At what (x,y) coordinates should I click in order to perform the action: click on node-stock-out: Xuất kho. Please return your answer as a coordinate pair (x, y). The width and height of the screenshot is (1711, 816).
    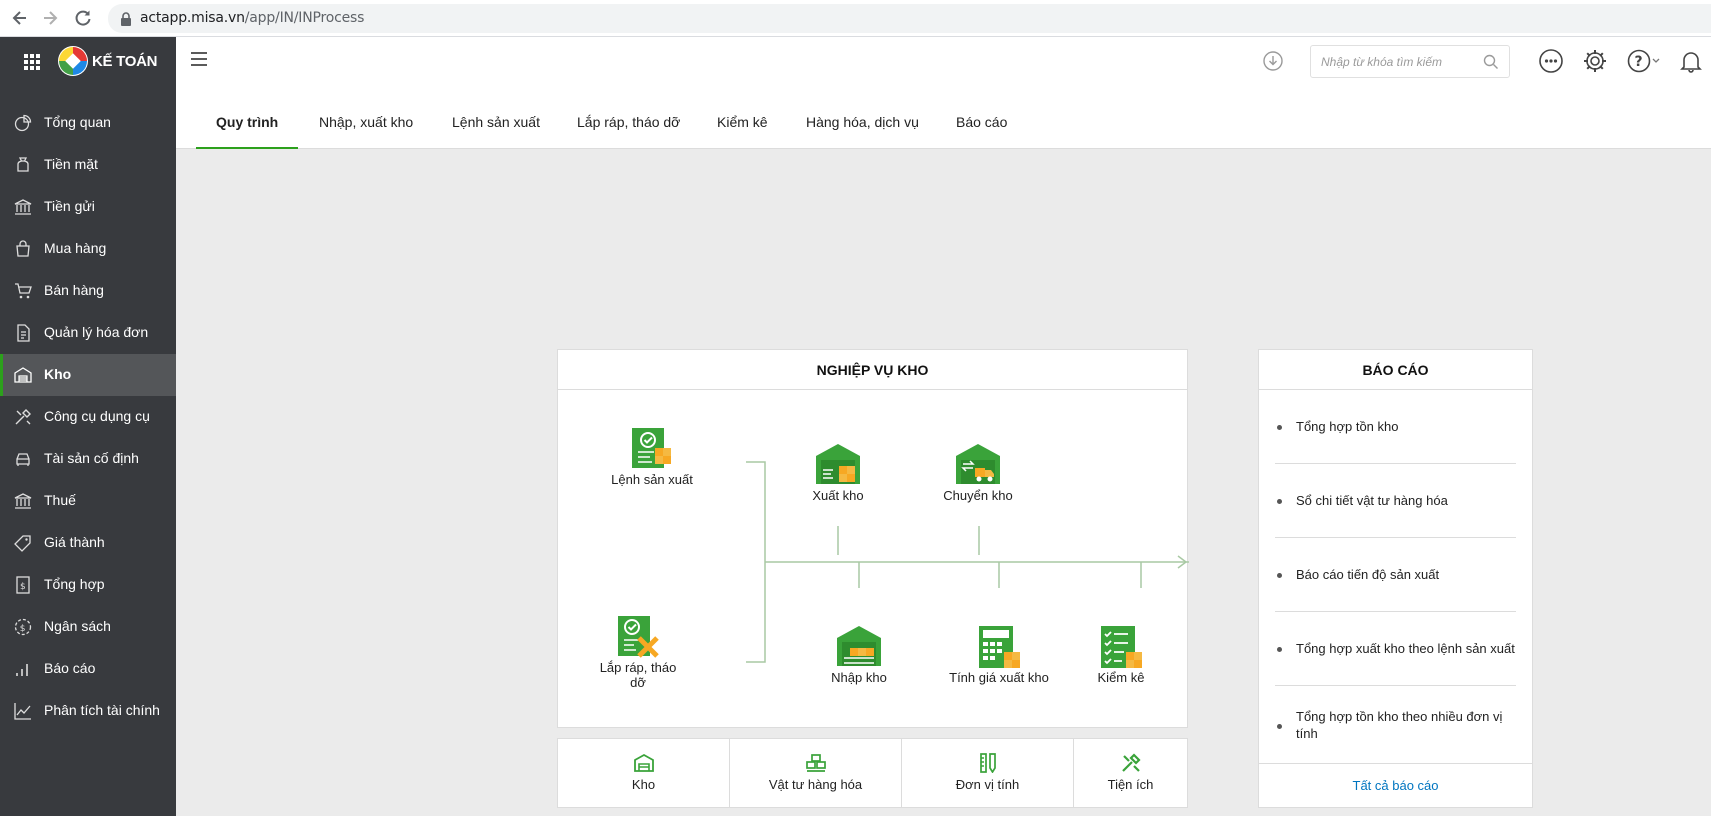
    Looking at the image, I should click on (838, 472).